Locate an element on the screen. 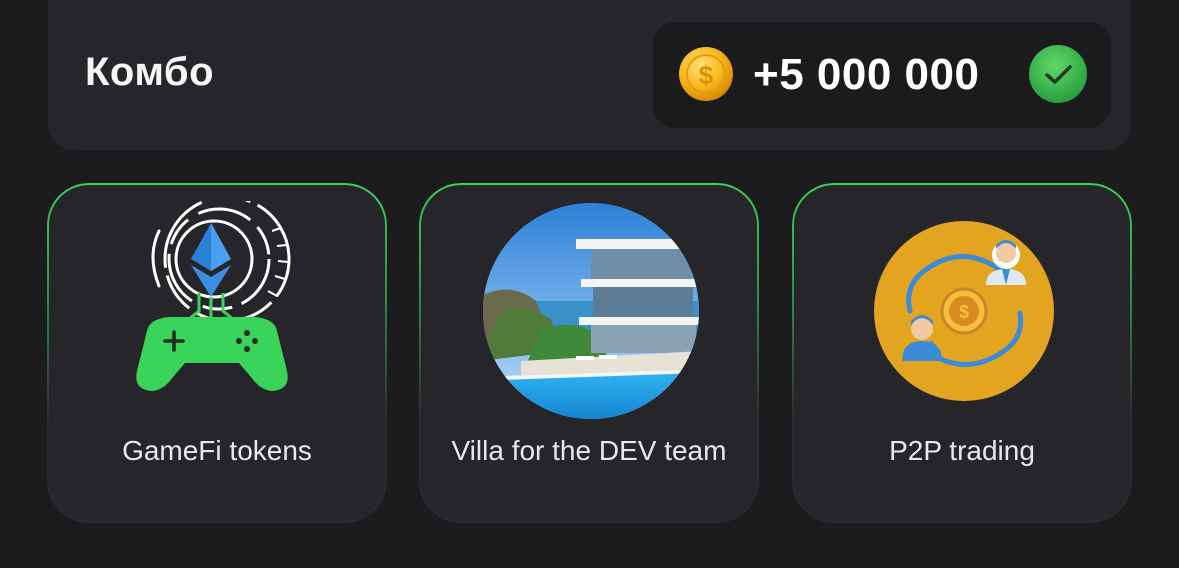 This screenshot has width=1179, height=568. coin-icon: $ is located at coordinates (706, 74).